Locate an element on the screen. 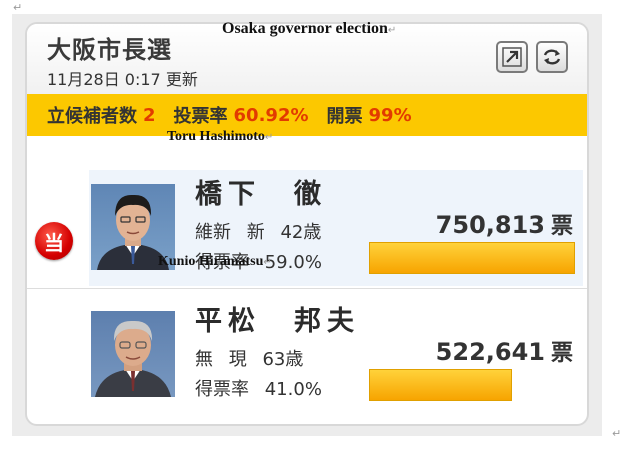 The image size is (640, 450). expand-arrow-icon is located at coordinates (512, 57).